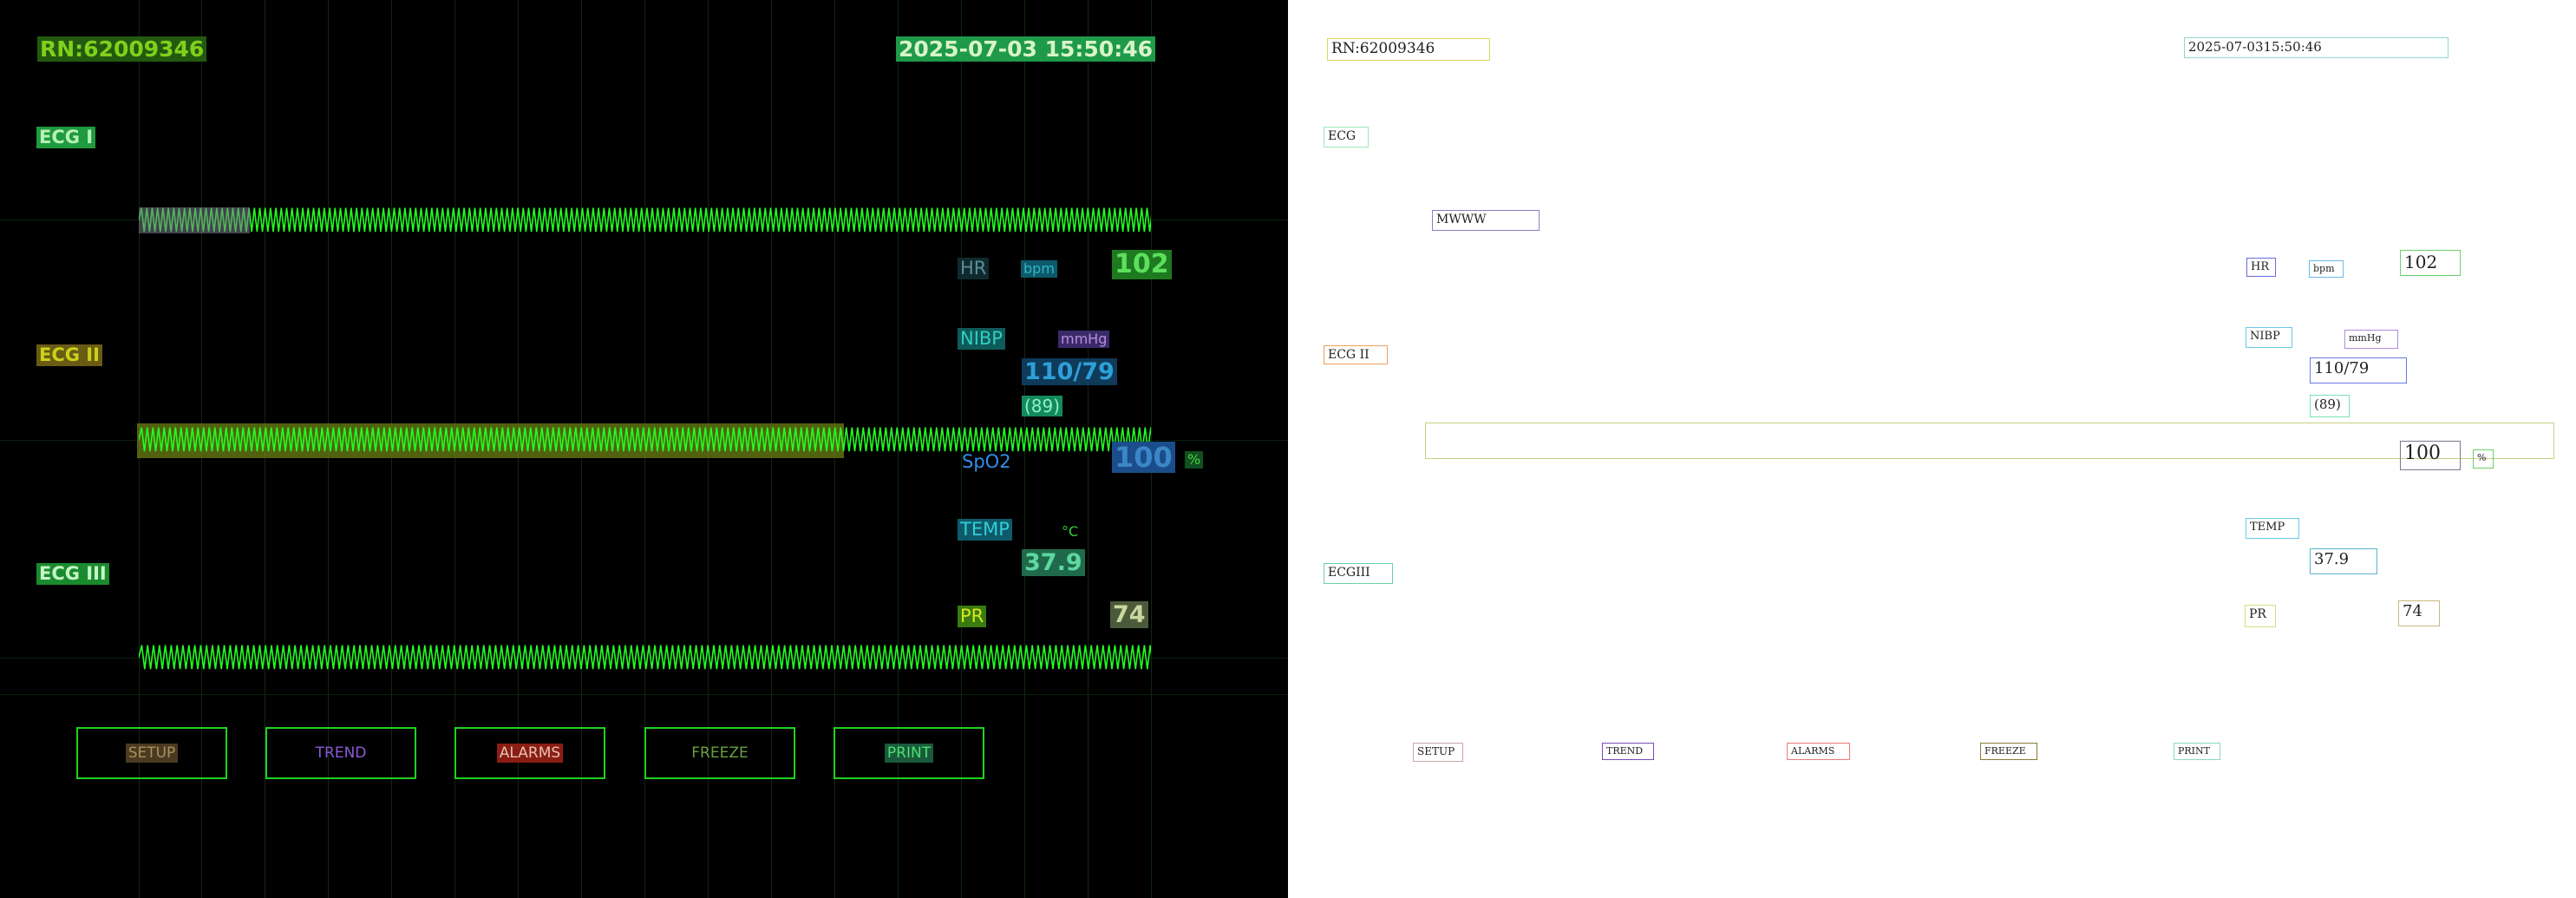 Image resolution: width=2576 pixels, height=898 pixels. Describe the element at coordinates (1069, 371) in the screenshot. I see `nibp-value: 110/79` at that location.